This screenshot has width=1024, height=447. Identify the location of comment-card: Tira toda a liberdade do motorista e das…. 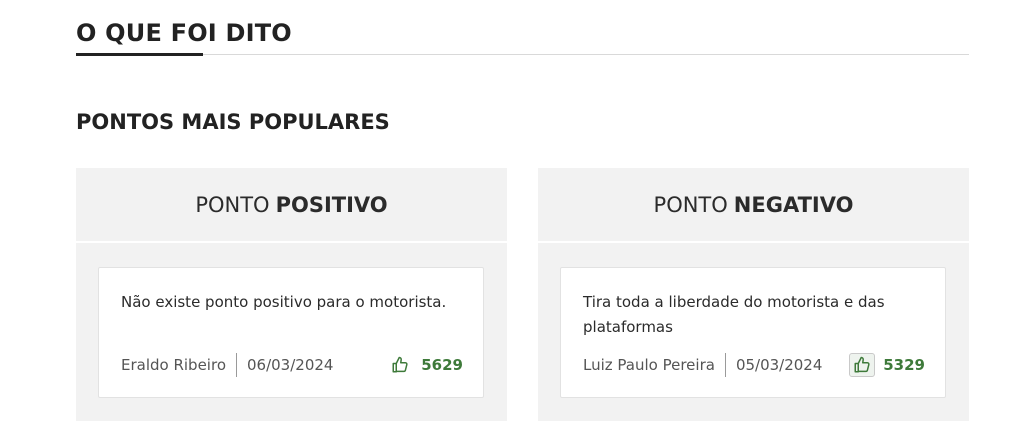
(753, 332).